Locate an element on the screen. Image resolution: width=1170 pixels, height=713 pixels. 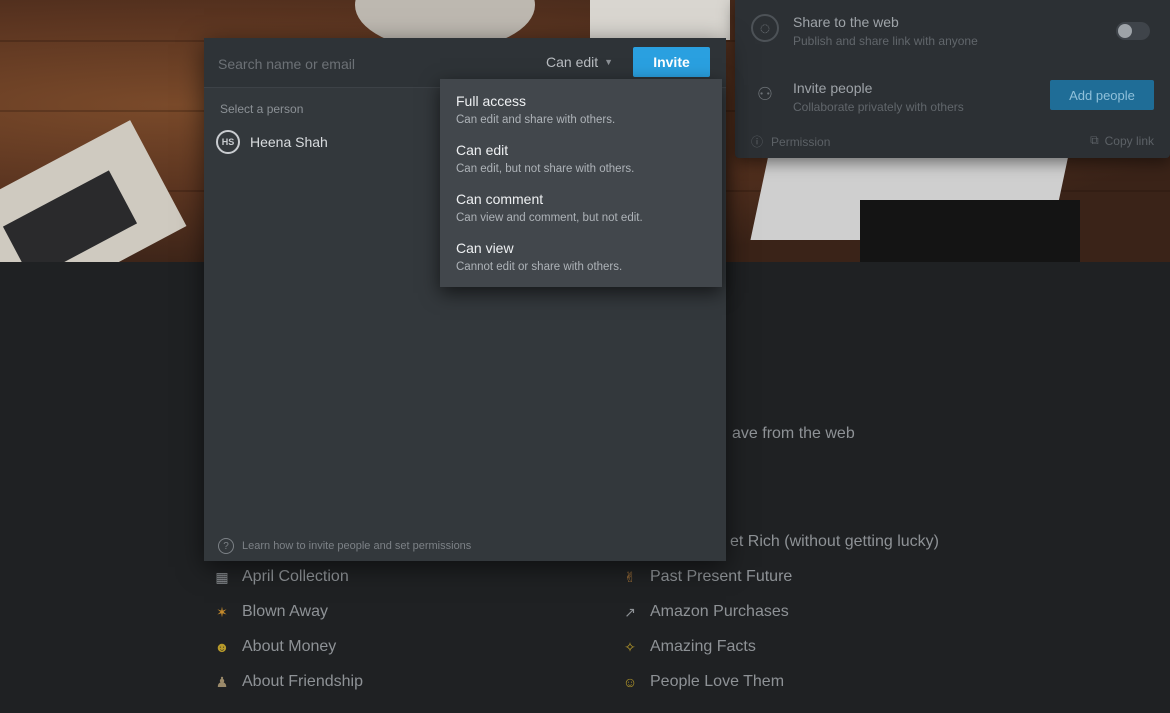
person-item: HS Heena Shah is located at coordinates (272, 142).